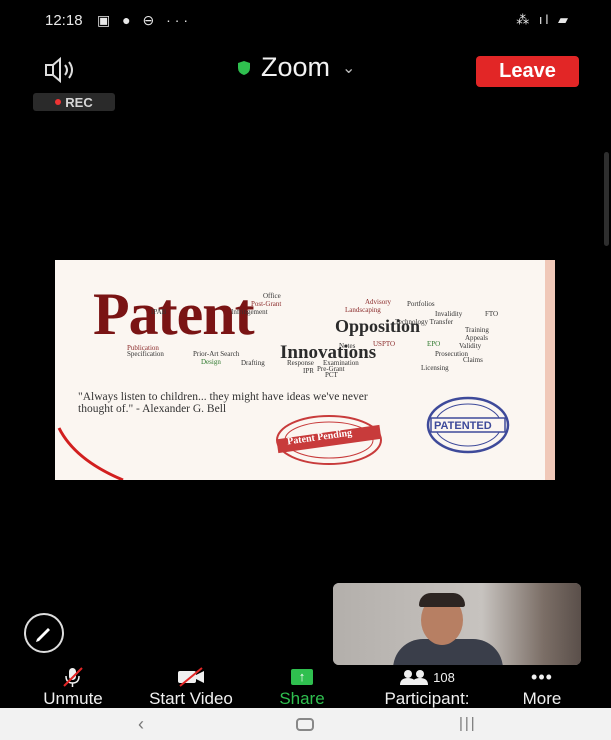 The image size is (611, 740). What do you see at coordinates (444, 677) in the screenshot?
I see `participants-count: 108` at bounding box center [444, 677].